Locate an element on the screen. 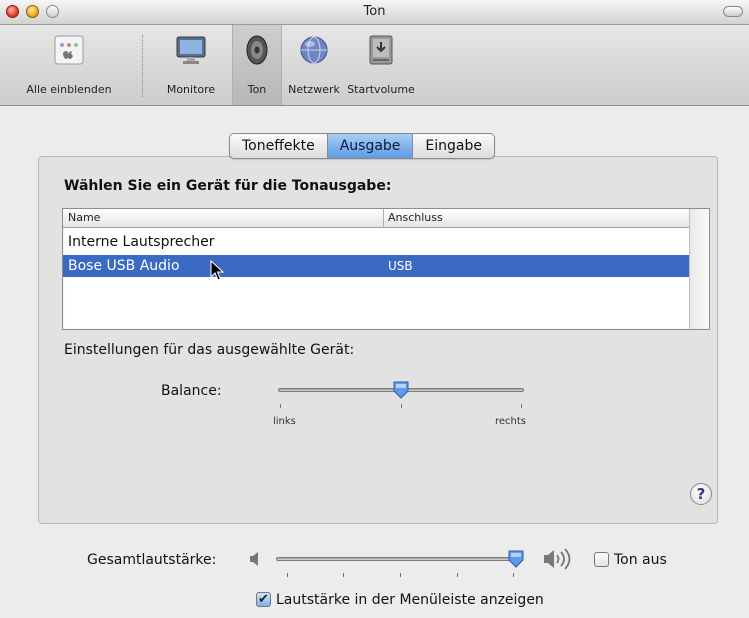  toolbar-netzwerk: Netzwerk is located at coordinates (314, 65).